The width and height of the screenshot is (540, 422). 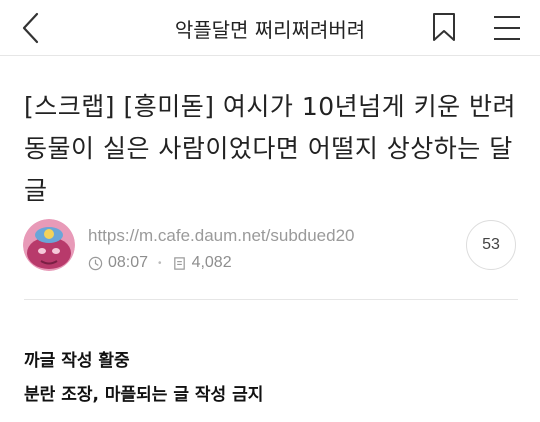 I want to click on notice-line-1: 까글 작성 활중, so click(x=77, y=361).